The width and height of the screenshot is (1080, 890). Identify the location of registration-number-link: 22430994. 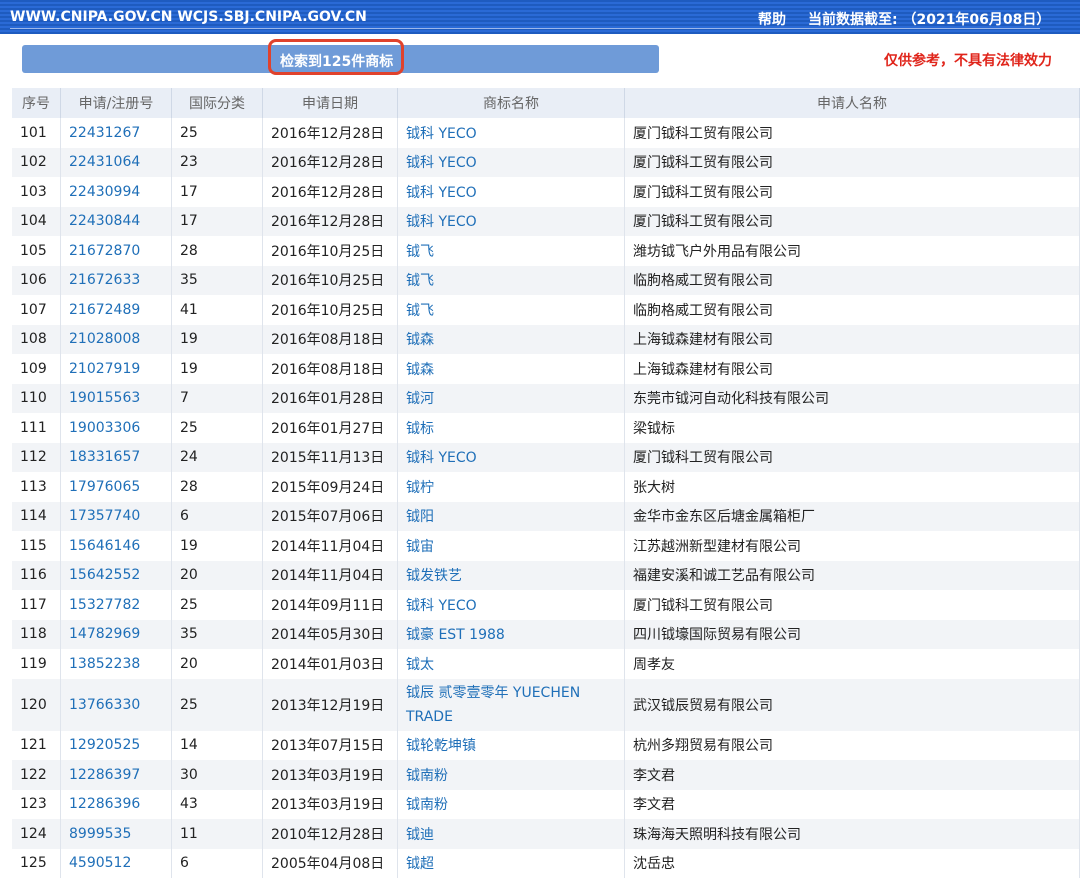
(116, 192).